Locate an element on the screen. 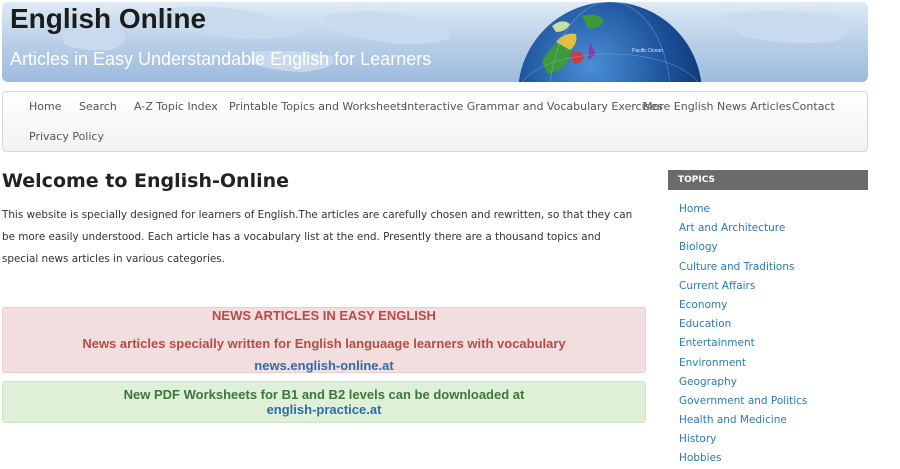  practice-site-link: english-practice.at is located at coordinates (324, 409).